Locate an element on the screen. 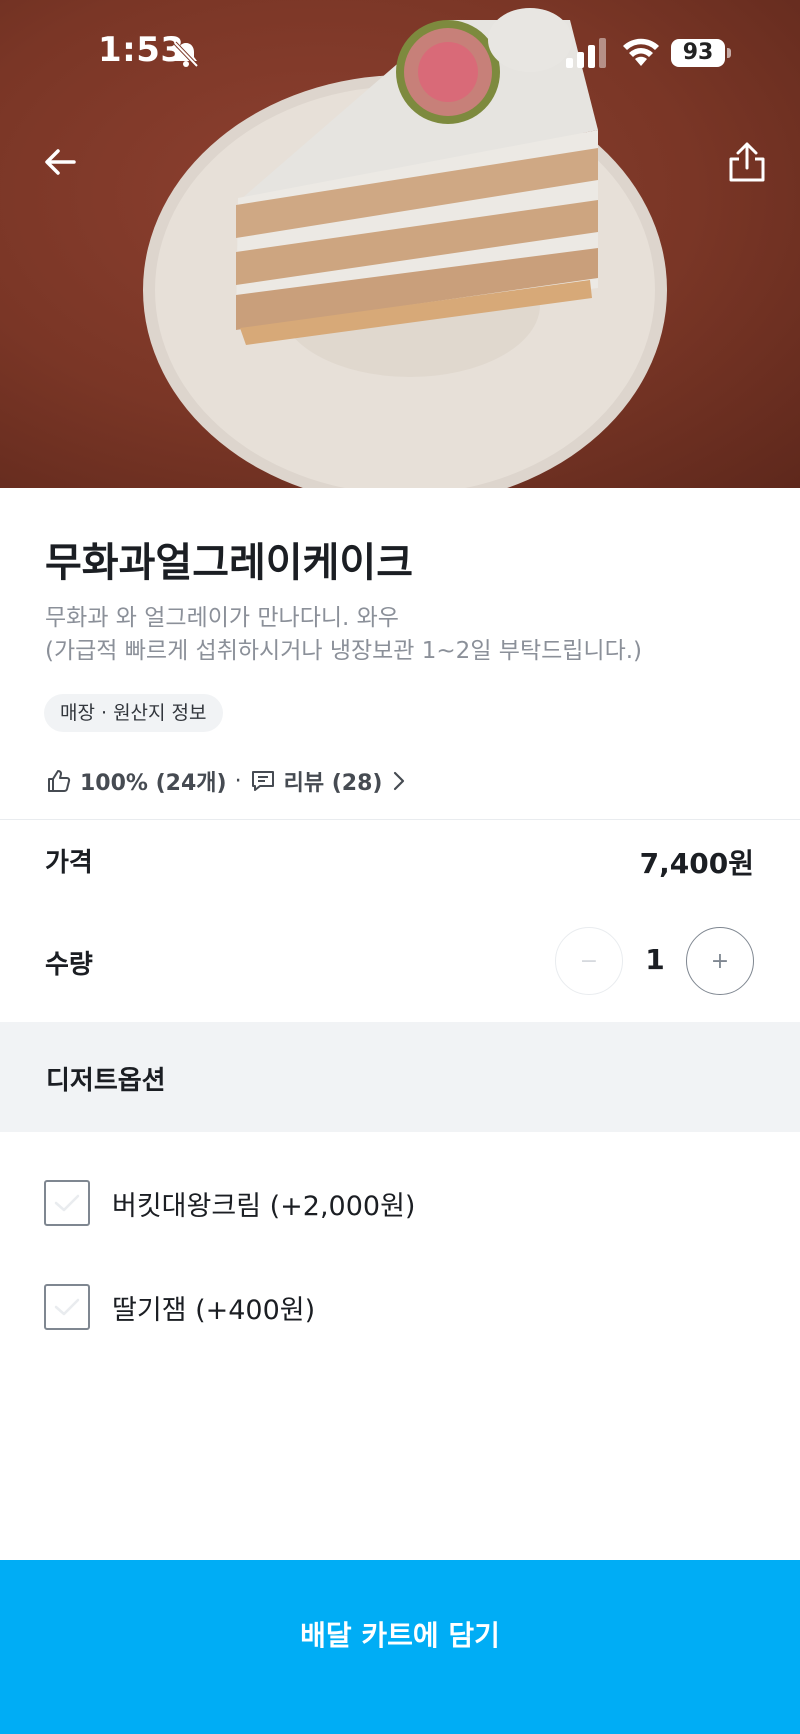  options-section-header: 디저트옵션 is located at coordinates (400, 1077).